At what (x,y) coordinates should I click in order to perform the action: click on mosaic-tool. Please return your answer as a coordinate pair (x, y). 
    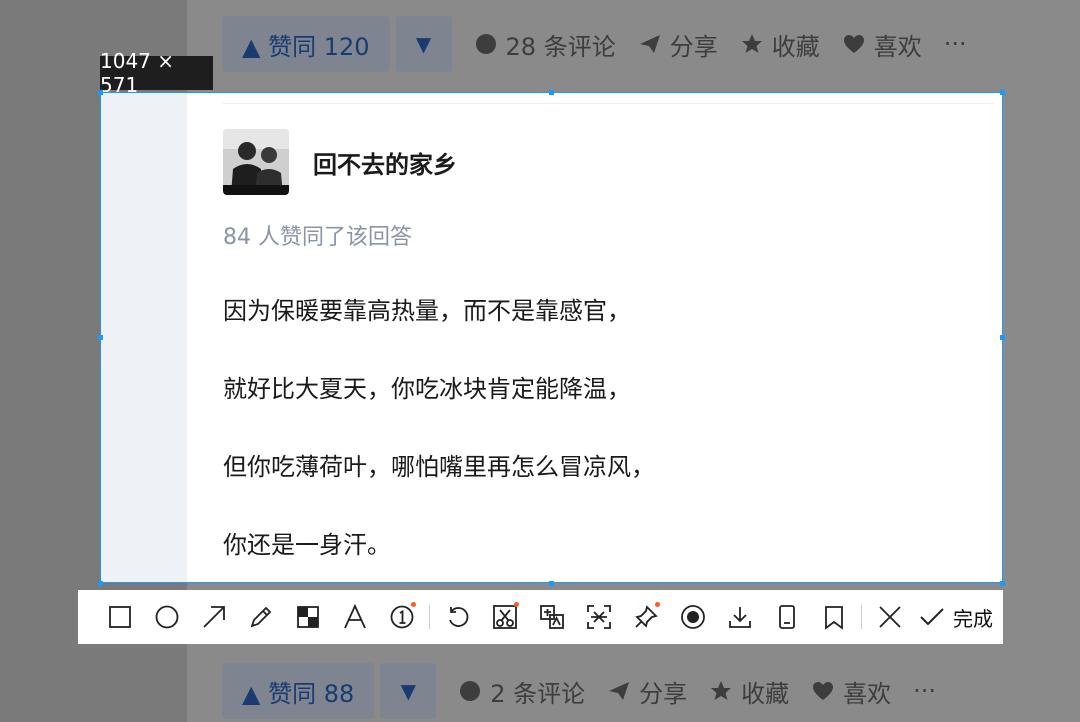
    Looking at the image, I should click on (307, 617).